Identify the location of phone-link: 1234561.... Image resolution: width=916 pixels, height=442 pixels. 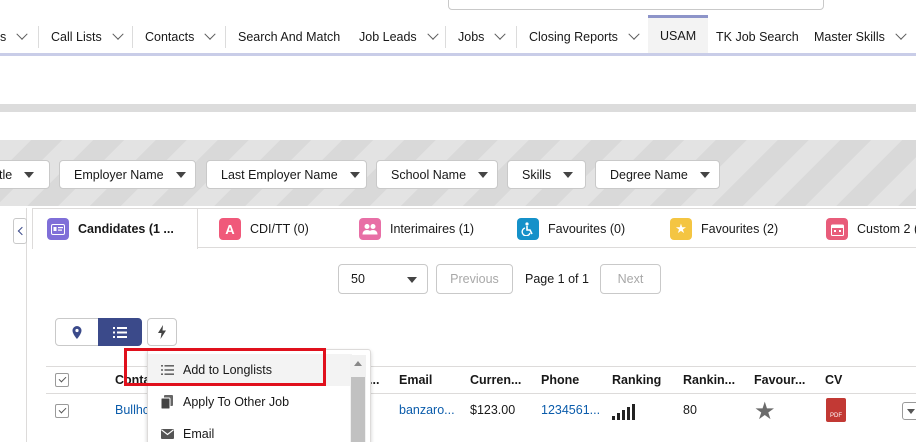
(570, 410).